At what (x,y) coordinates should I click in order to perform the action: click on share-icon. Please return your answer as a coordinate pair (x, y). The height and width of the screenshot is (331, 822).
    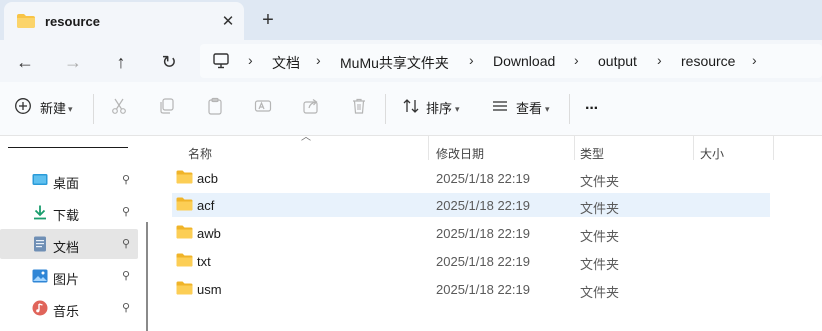
    Looking at the image, I should click on (313, 108).